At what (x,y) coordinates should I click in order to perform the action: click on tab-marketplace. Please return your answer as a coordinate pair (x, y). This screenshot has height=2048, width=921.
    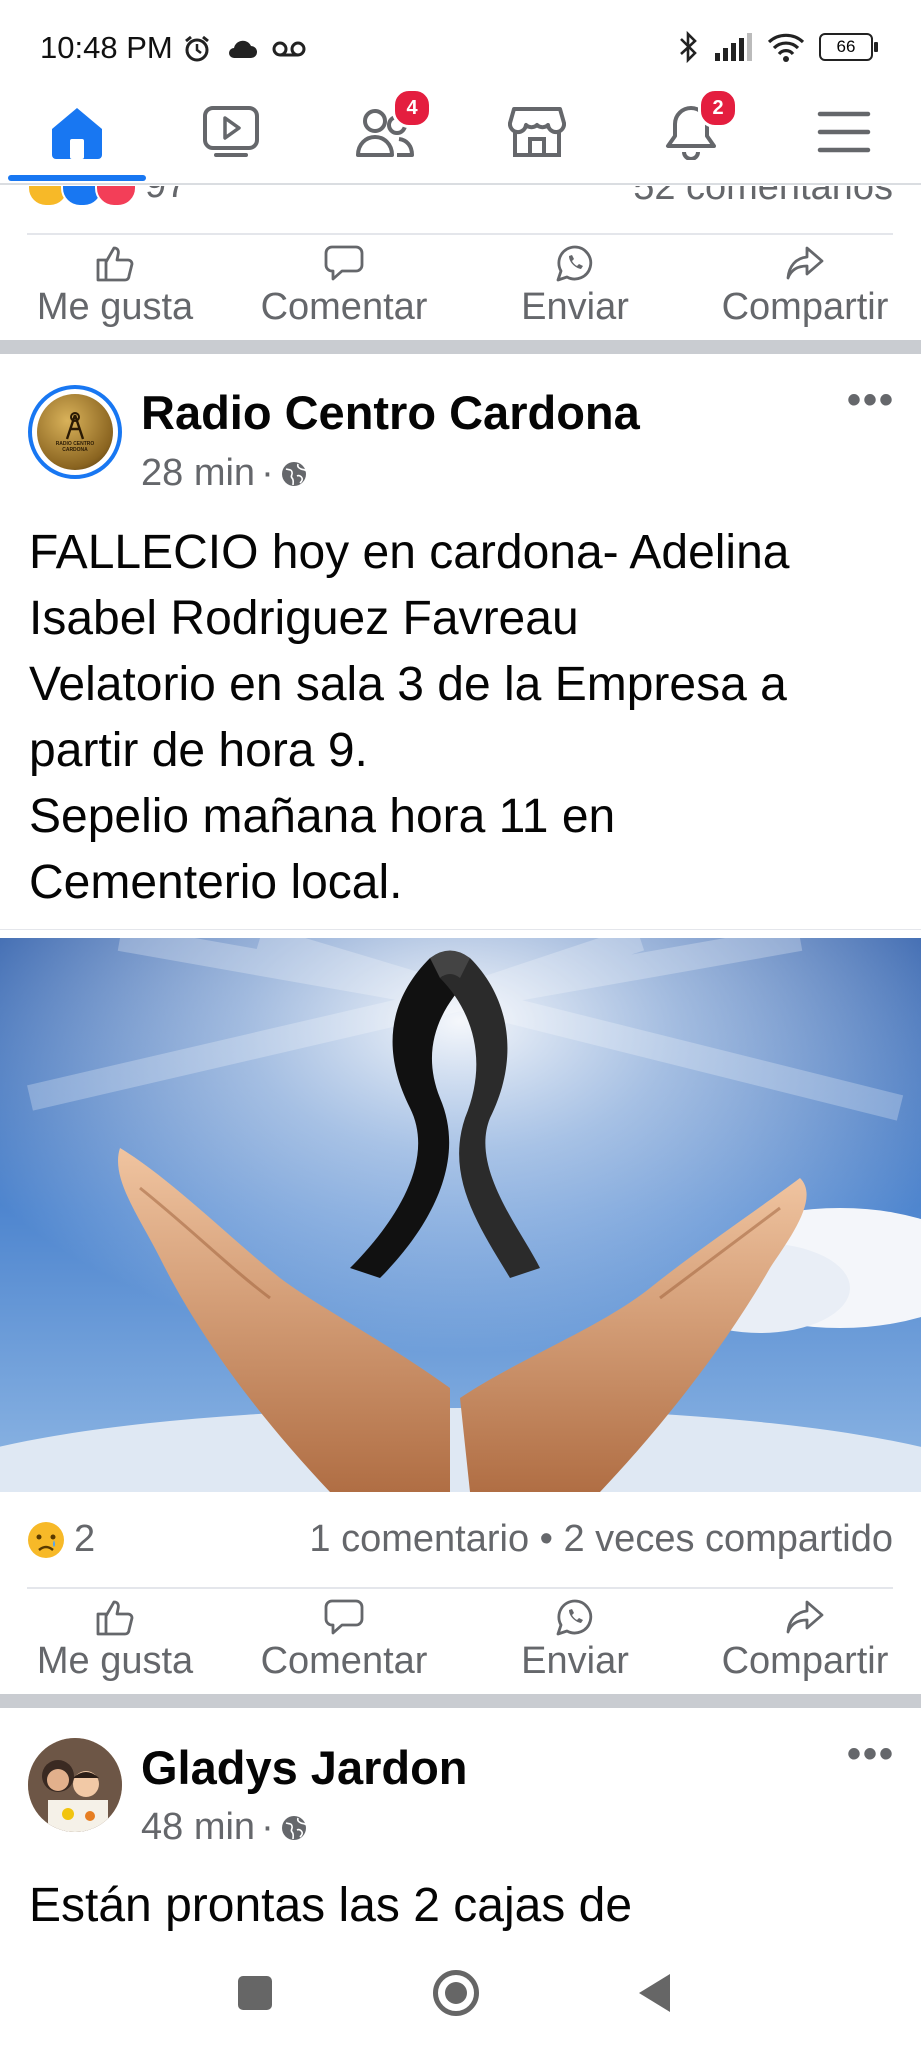
    Looking at the image, I should click on (537, 132).